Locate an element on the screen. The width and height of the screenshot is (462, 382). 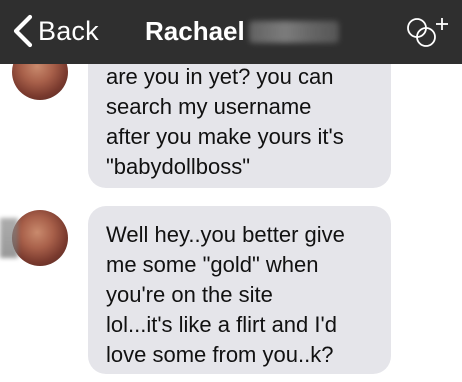
contact-first-name: Rachael is located at coordinates (195, 31).